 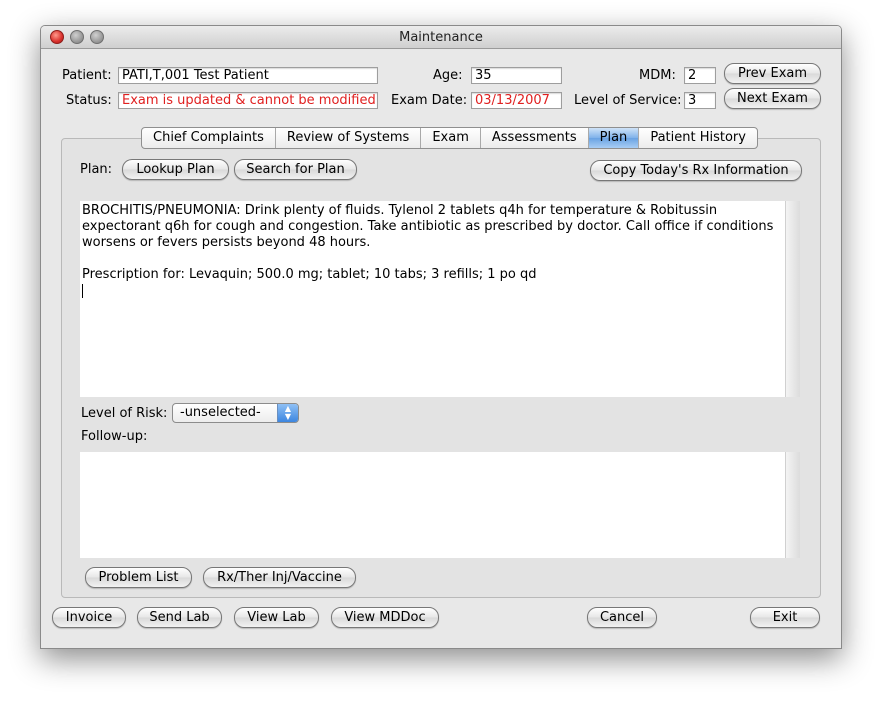 What do you see at coordinates (772, 73) in the screenshot?
I see `prev-exam-button: Prev Exam` at bounding box center [772, 73].